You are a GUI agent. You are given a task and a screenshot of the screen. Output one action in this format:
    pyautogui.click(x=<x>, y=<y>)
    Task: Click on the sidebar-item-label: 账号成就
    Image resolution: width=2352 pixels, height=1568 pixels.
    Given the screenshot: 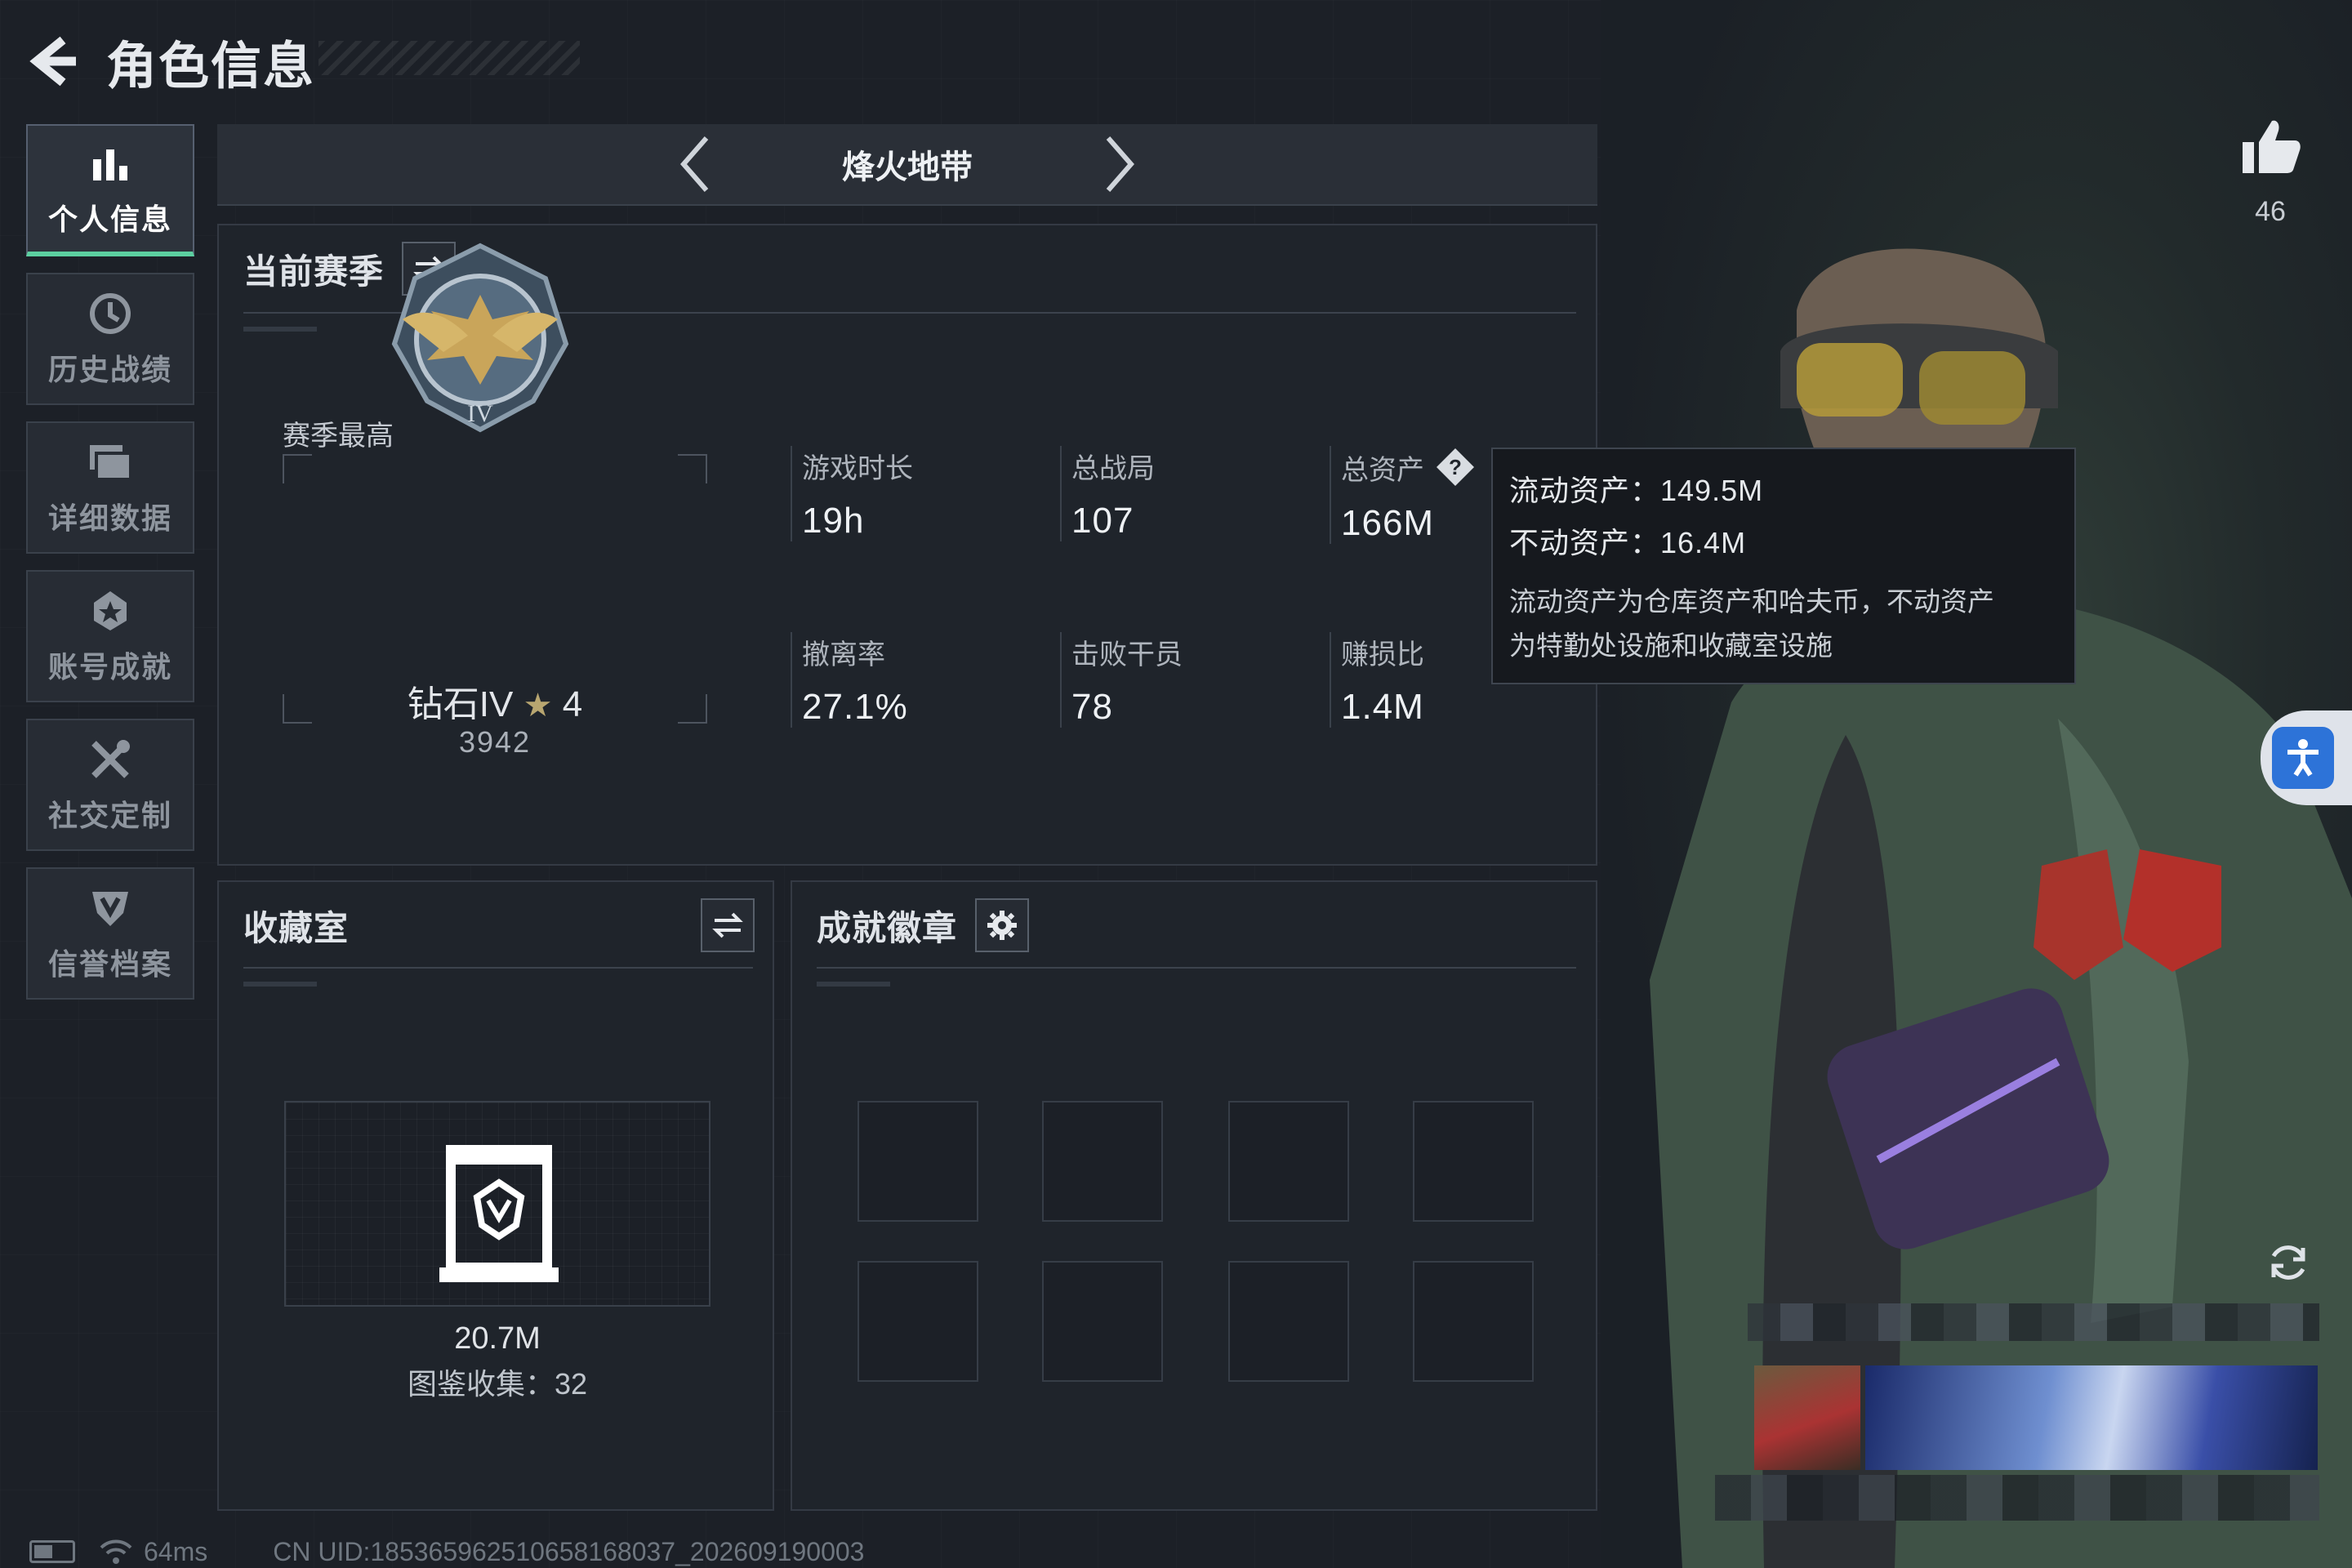 What is the action you would take?
    pyautogui.click(x=109, y=667)
    